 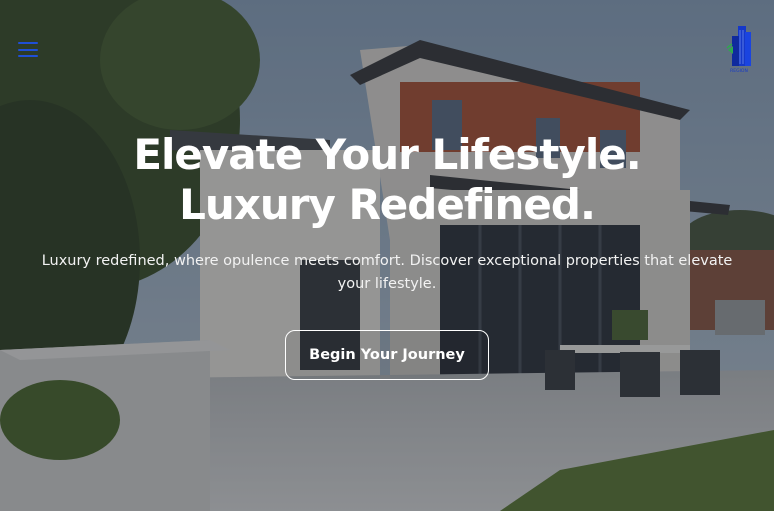 I want to click on headline-line-2: Luxury Redefined., so click(x=387, y=204).